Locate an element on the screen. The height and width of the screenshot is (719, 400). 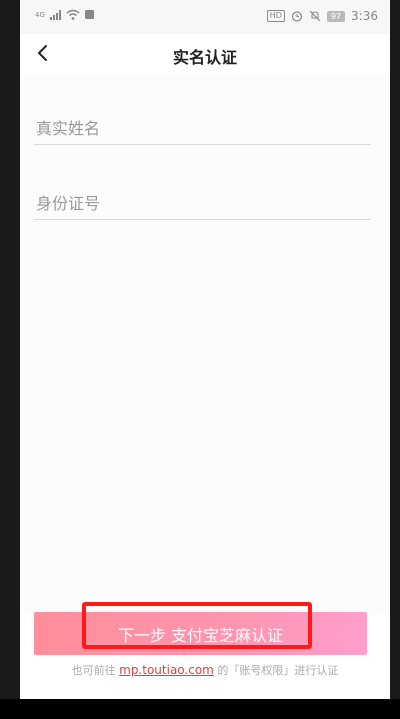
toutiao-link: mp.toutiao.com is located at coordinates (166, 670).